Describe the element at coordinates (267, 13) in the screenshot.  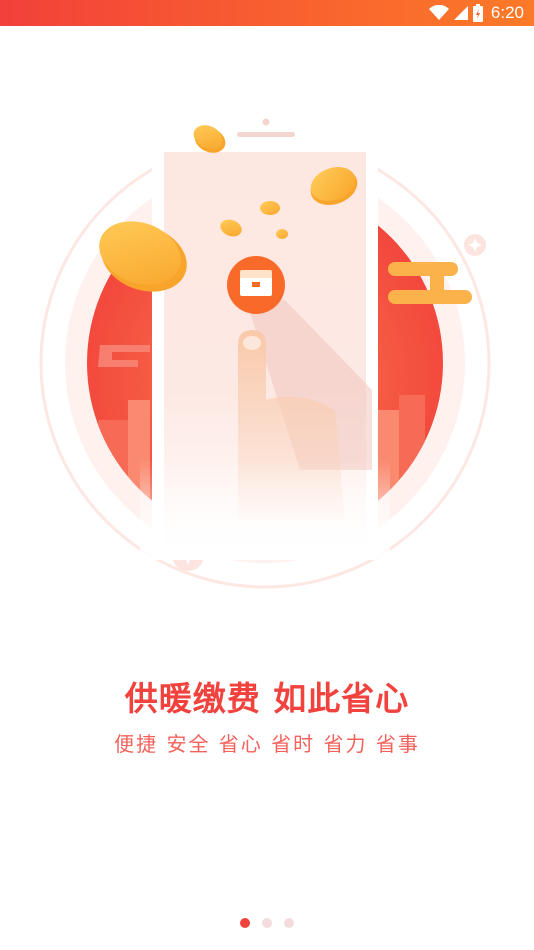
I see `status-bar: 6:20` at that location.